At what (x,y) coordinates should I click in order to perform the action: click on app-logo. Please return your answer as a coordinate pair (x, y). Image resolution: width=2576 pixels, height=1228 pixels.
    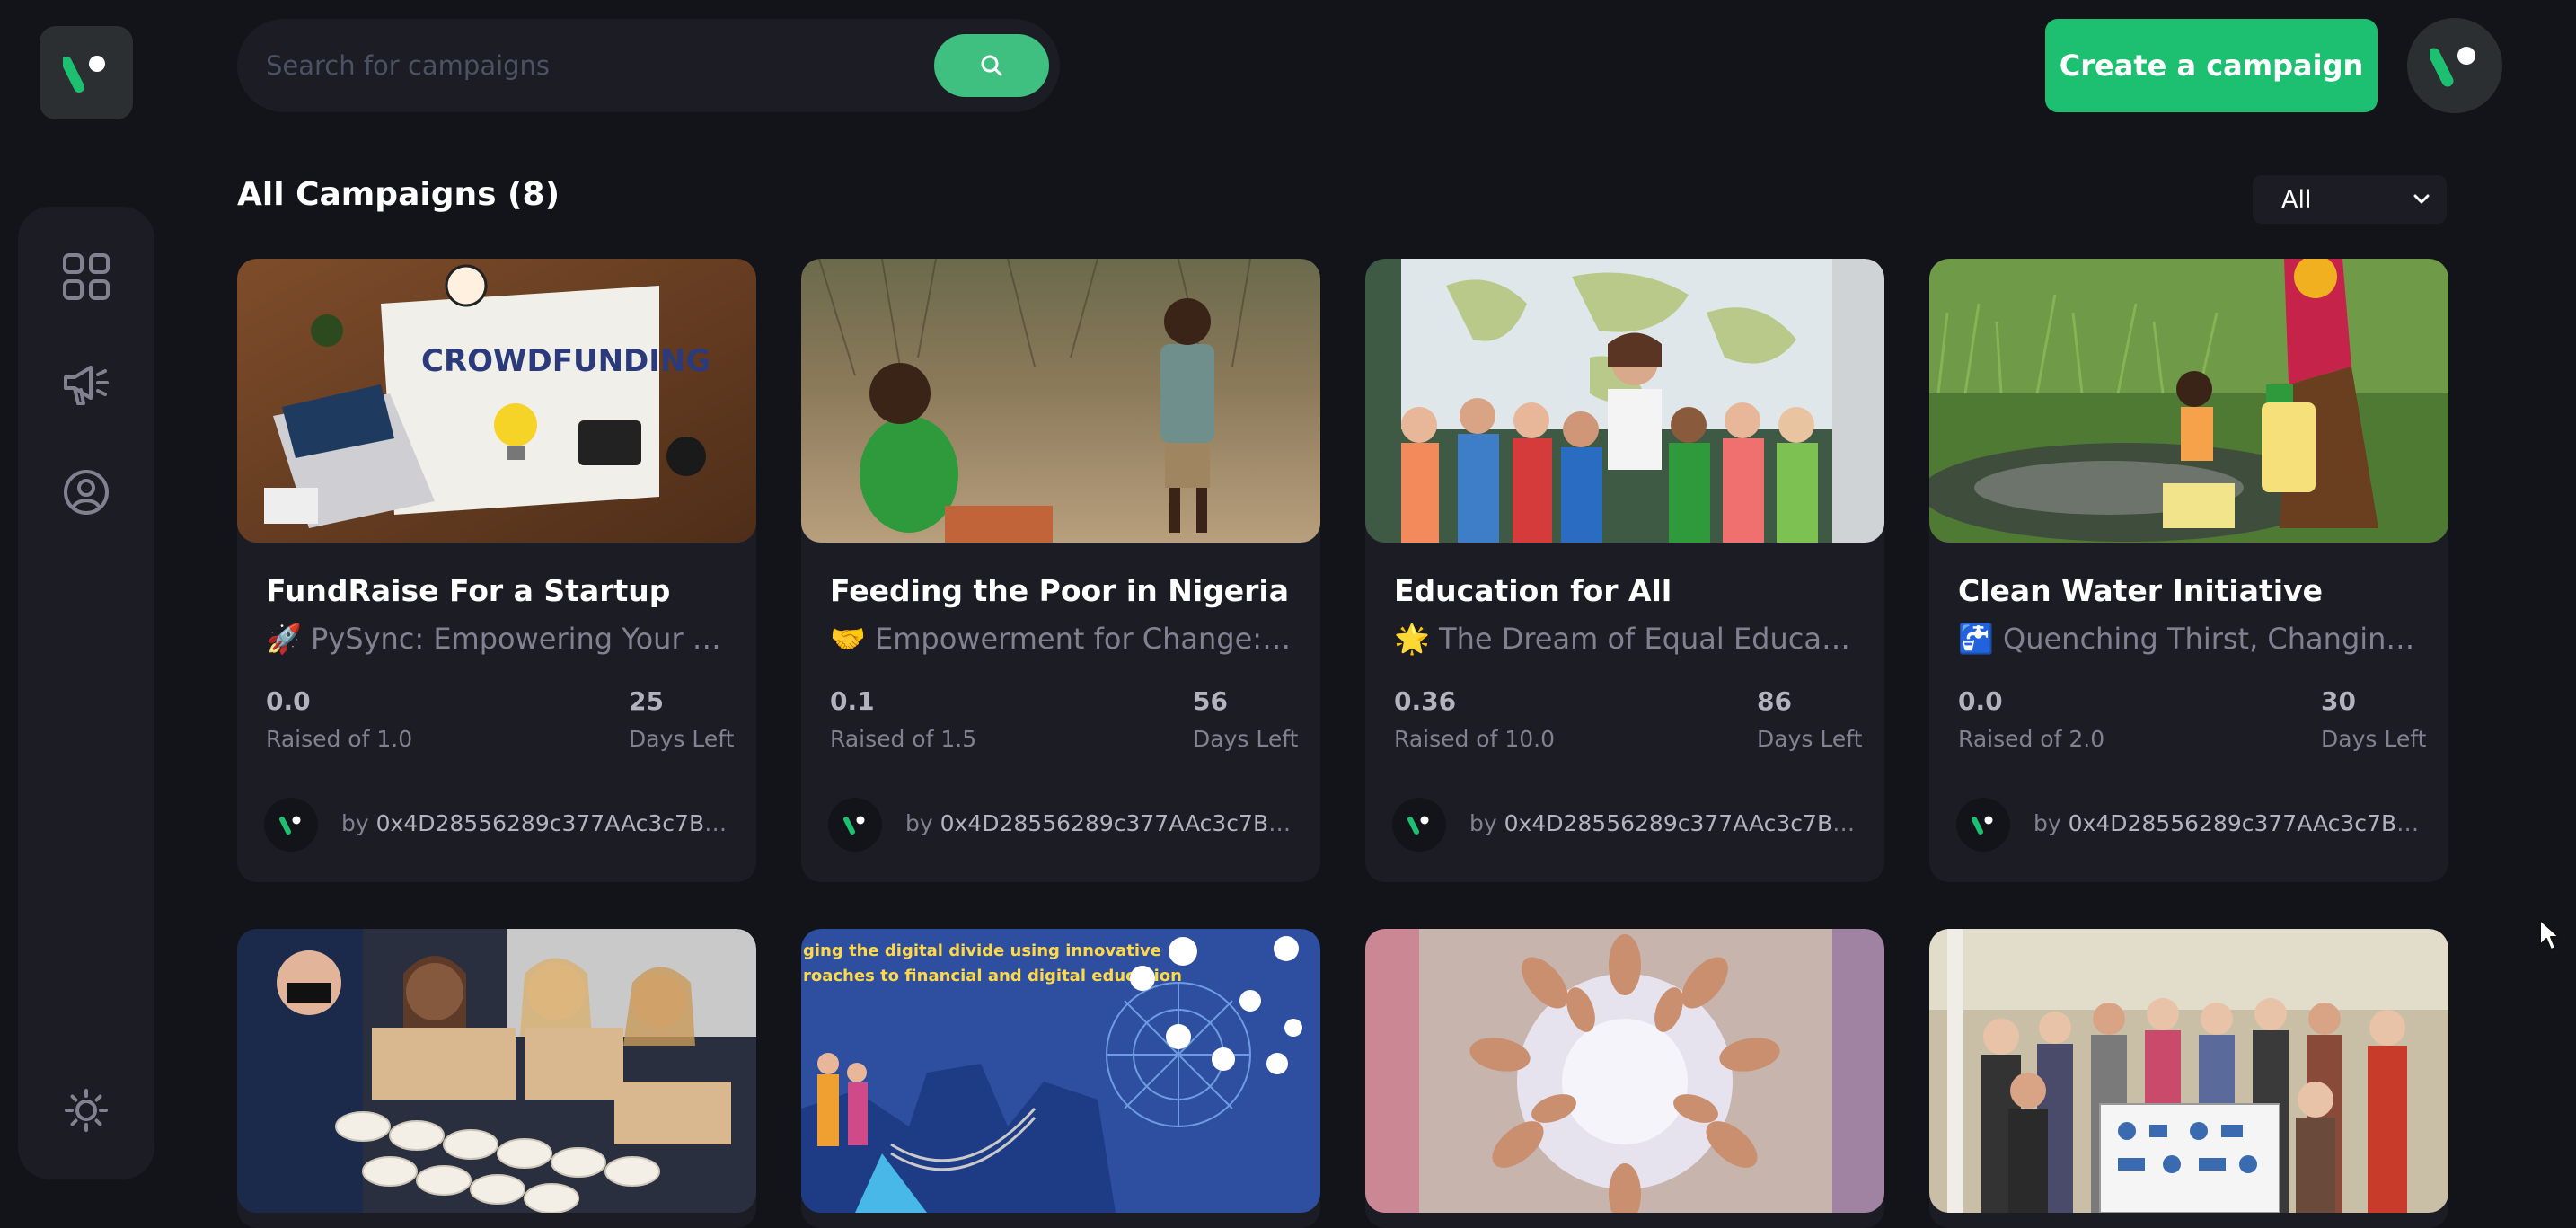
    Looking at the image, I should click on (86, 72).